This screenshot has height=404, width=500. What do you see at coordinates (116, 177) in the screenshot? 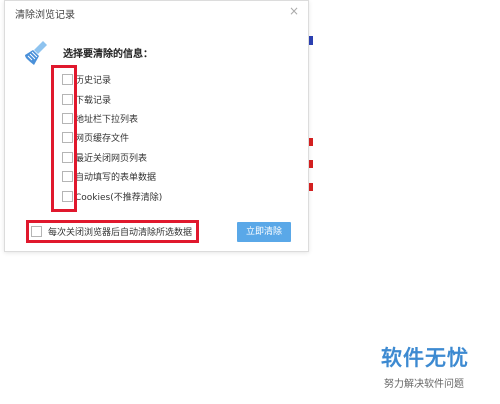
I see `option-label: 自动填写的表单数据` at bounding box center [116, 177].